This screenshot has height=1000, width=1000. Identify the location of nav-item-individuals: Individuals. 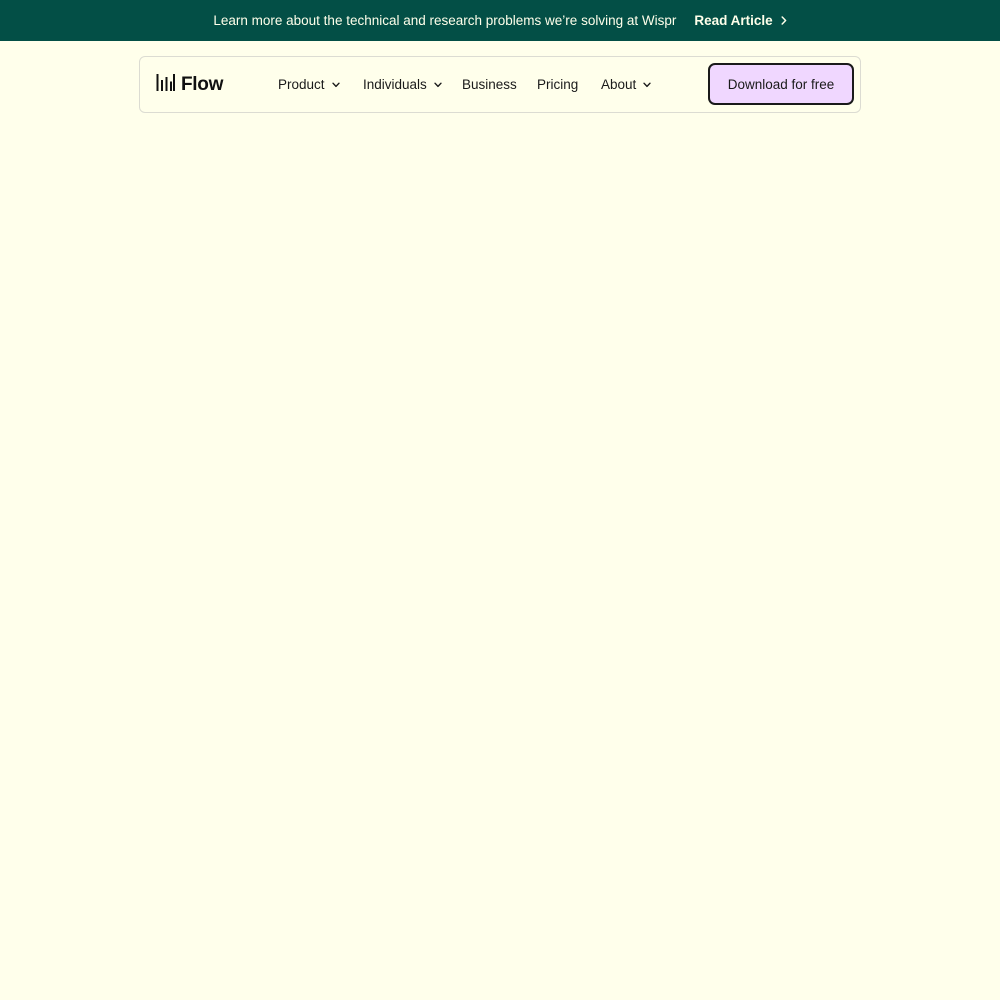
(402, 84).